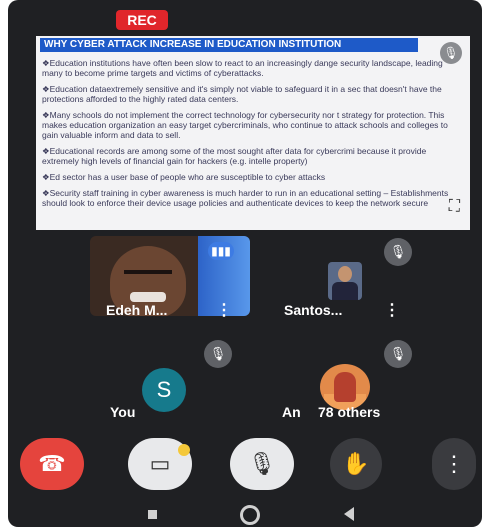  Describe the element at coordinates (349, 514) in the screenshot. I see `back-icon` at that location.